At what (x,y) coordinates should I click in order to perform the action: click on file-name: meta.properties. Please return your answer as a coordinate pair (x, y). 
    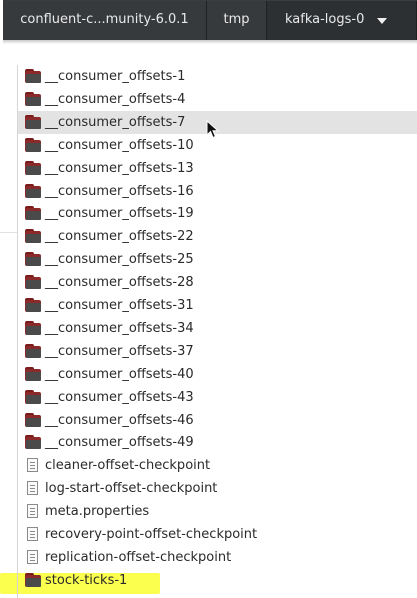
    Looking at the image, I should click on (97, 512).